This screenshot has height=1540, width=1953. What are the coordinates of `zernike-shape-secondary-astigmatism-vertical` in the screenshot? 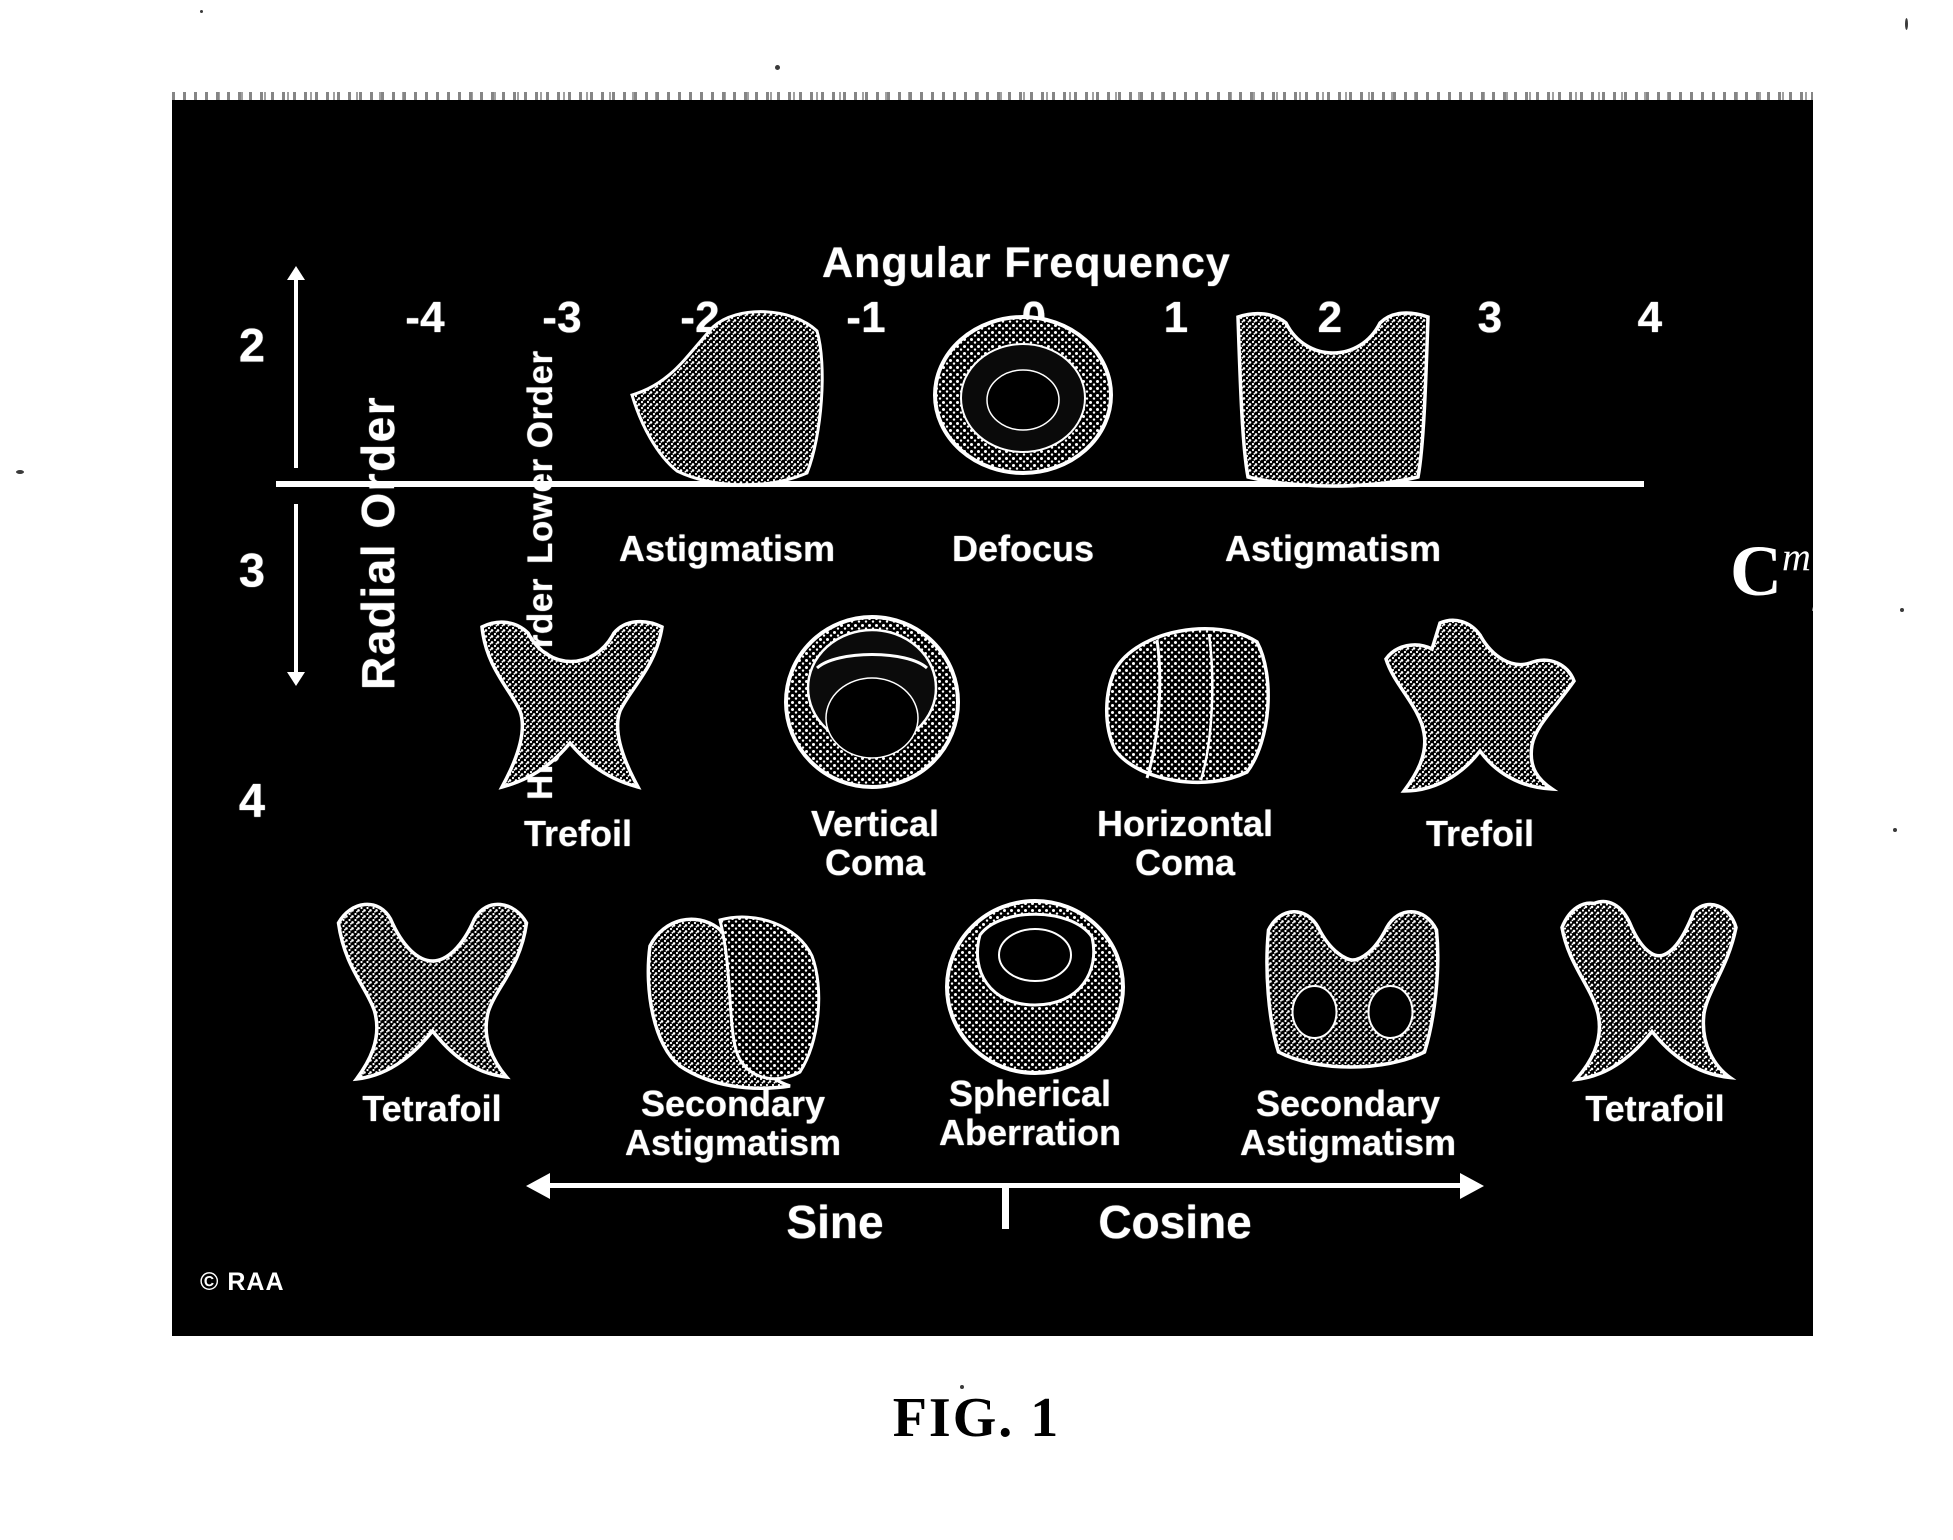 It's located at (1352, 990).